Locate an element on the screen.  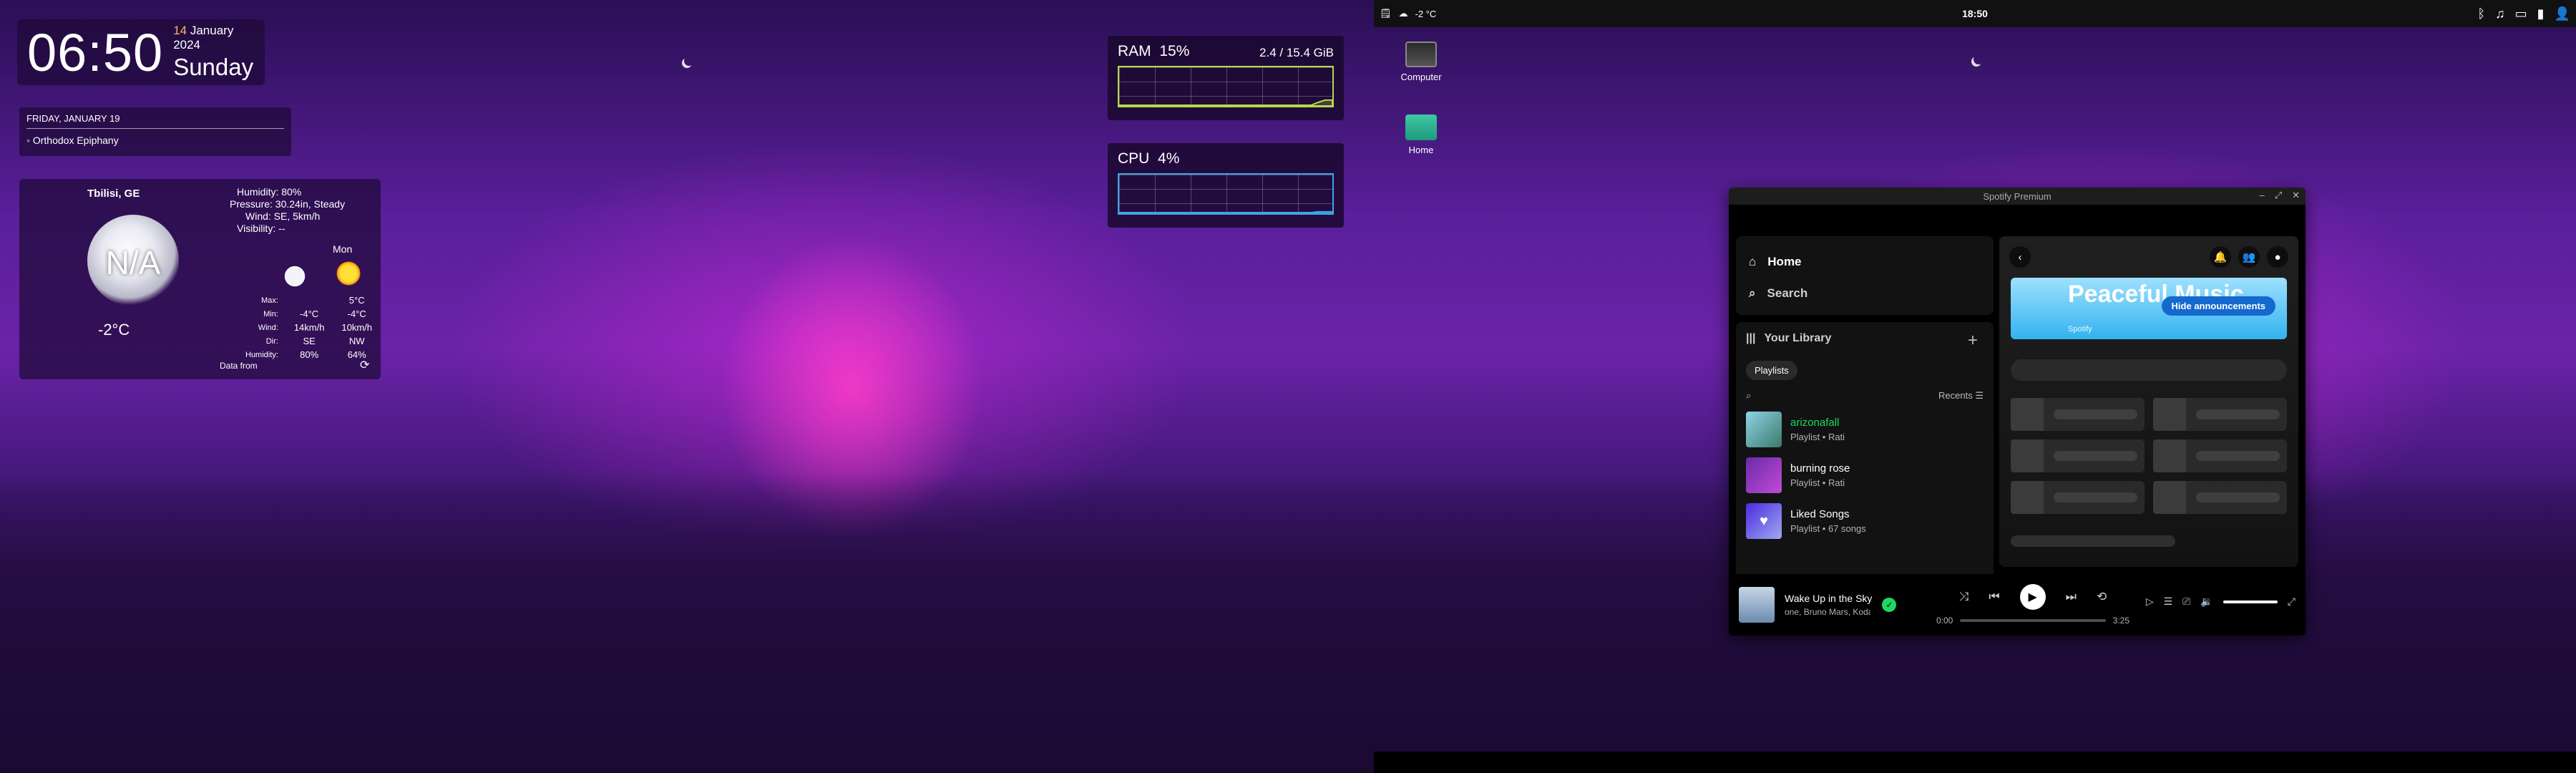
events-date-header: FRIDAY, JANUARY 19 is located at coordinates (155, 121).